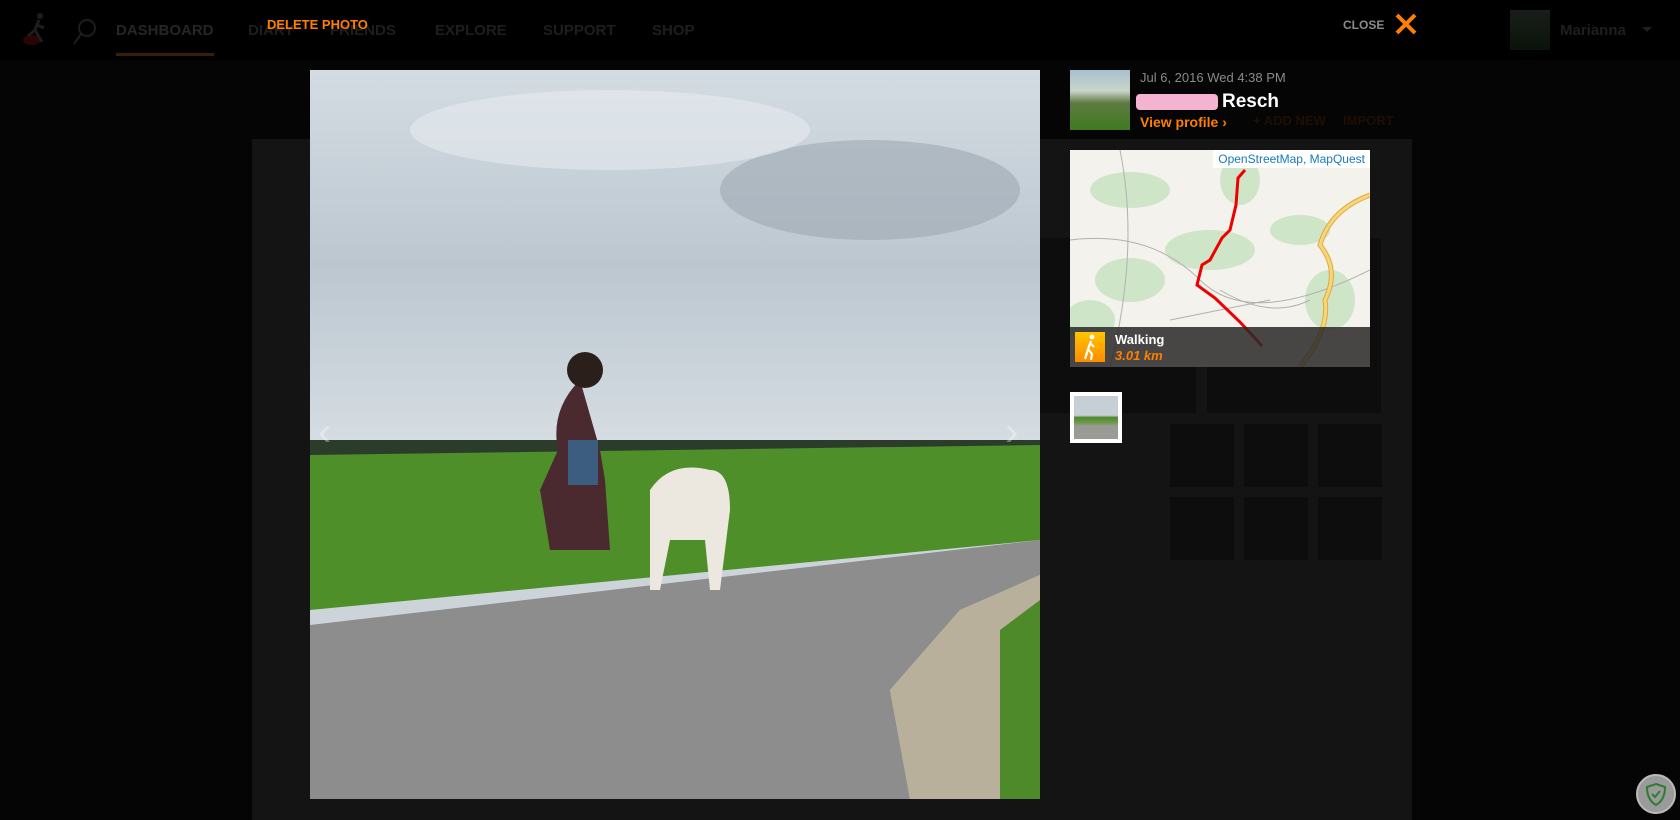 The width and height of the screenshot is (1680, 820). Describe the element at coordinates (37, 29) in the screenshot. I see `runner-logo-icon` at that location.